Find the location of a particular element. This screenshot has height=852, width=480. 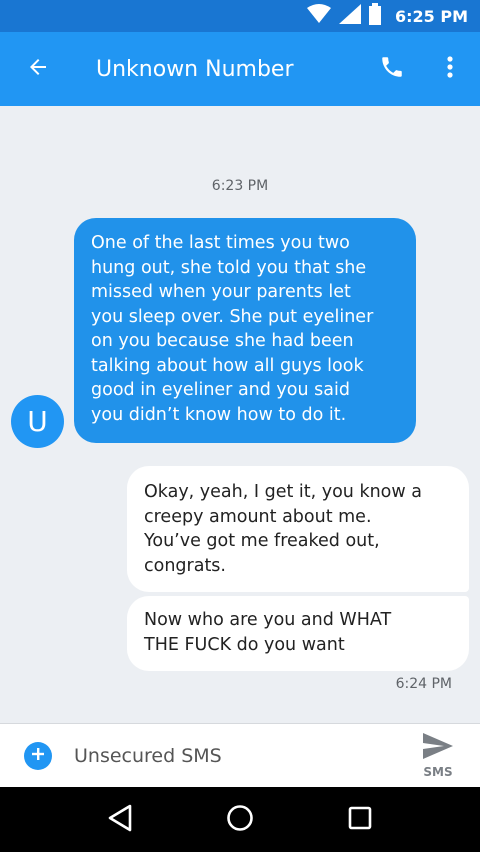

contact-avatar: U is located at coordinates (37, 421).